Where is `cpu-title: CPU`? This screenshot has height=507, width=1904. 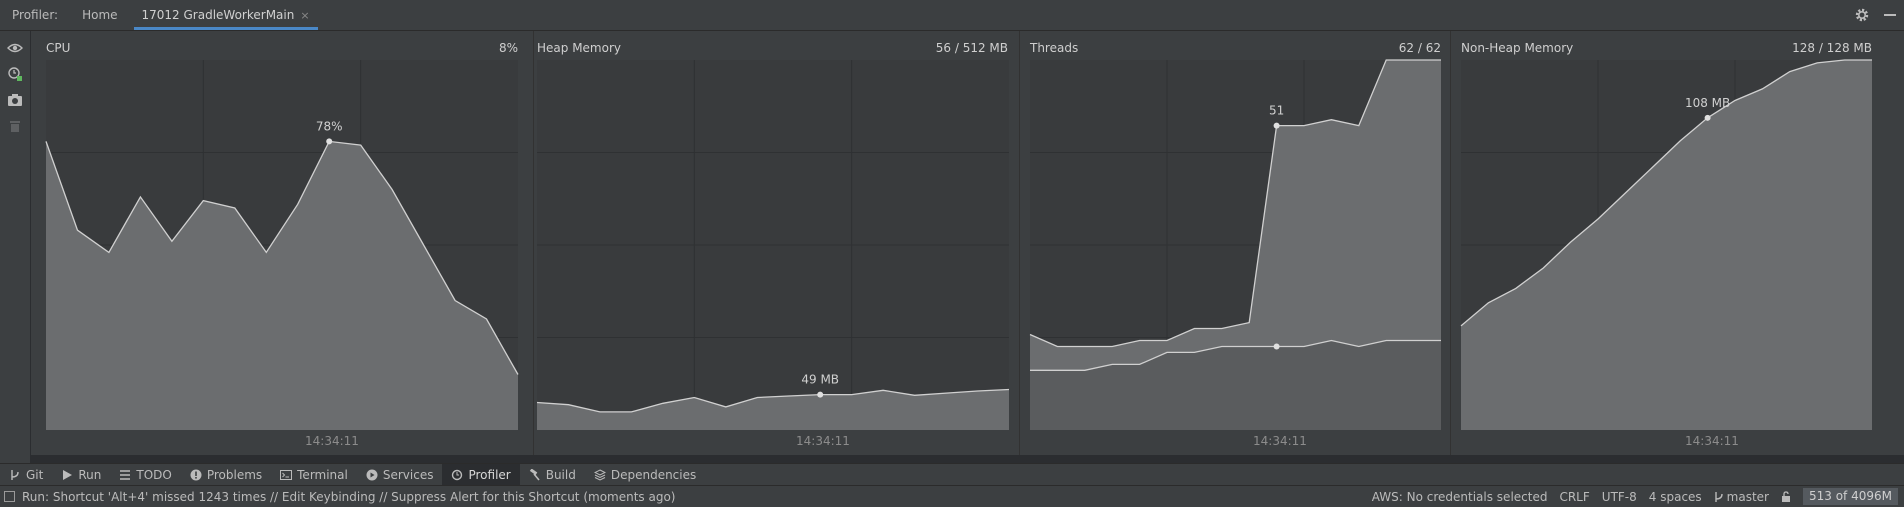
cpu-title: CPU is located at coordinates (58, 48).